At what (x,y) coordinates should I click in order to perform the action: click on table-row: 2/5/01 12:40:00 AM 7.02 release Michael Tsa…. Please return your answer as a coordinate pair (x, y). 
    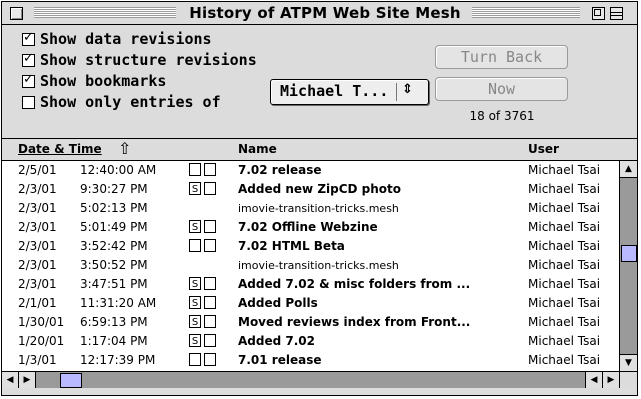
    Looking at the image, I should click on (310, 170).